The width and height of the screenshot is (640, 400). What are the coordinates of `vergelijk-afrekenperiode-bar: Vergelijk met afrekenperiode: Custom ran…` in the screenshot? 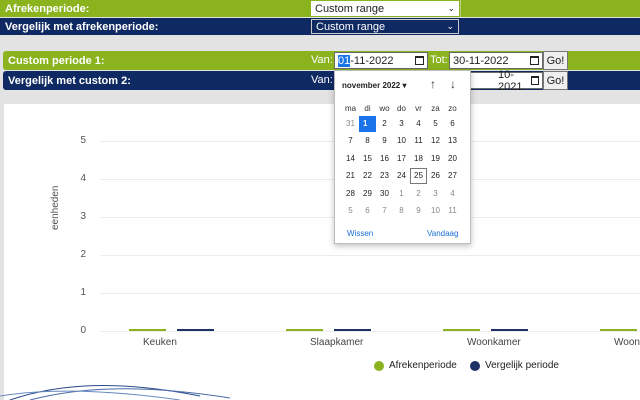 It's located at (320, 26).